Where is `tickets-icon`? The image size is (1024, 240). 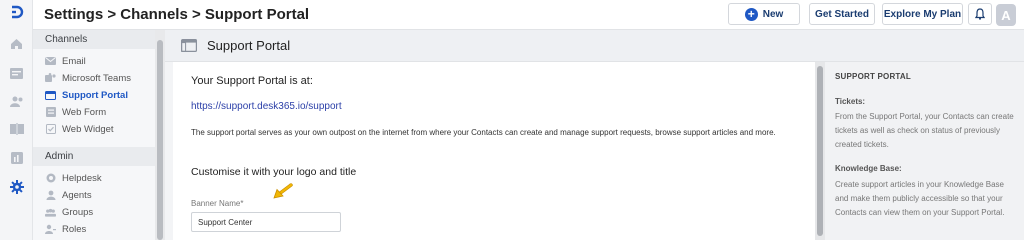 tickets-icon is located at coordinates (16, 73).